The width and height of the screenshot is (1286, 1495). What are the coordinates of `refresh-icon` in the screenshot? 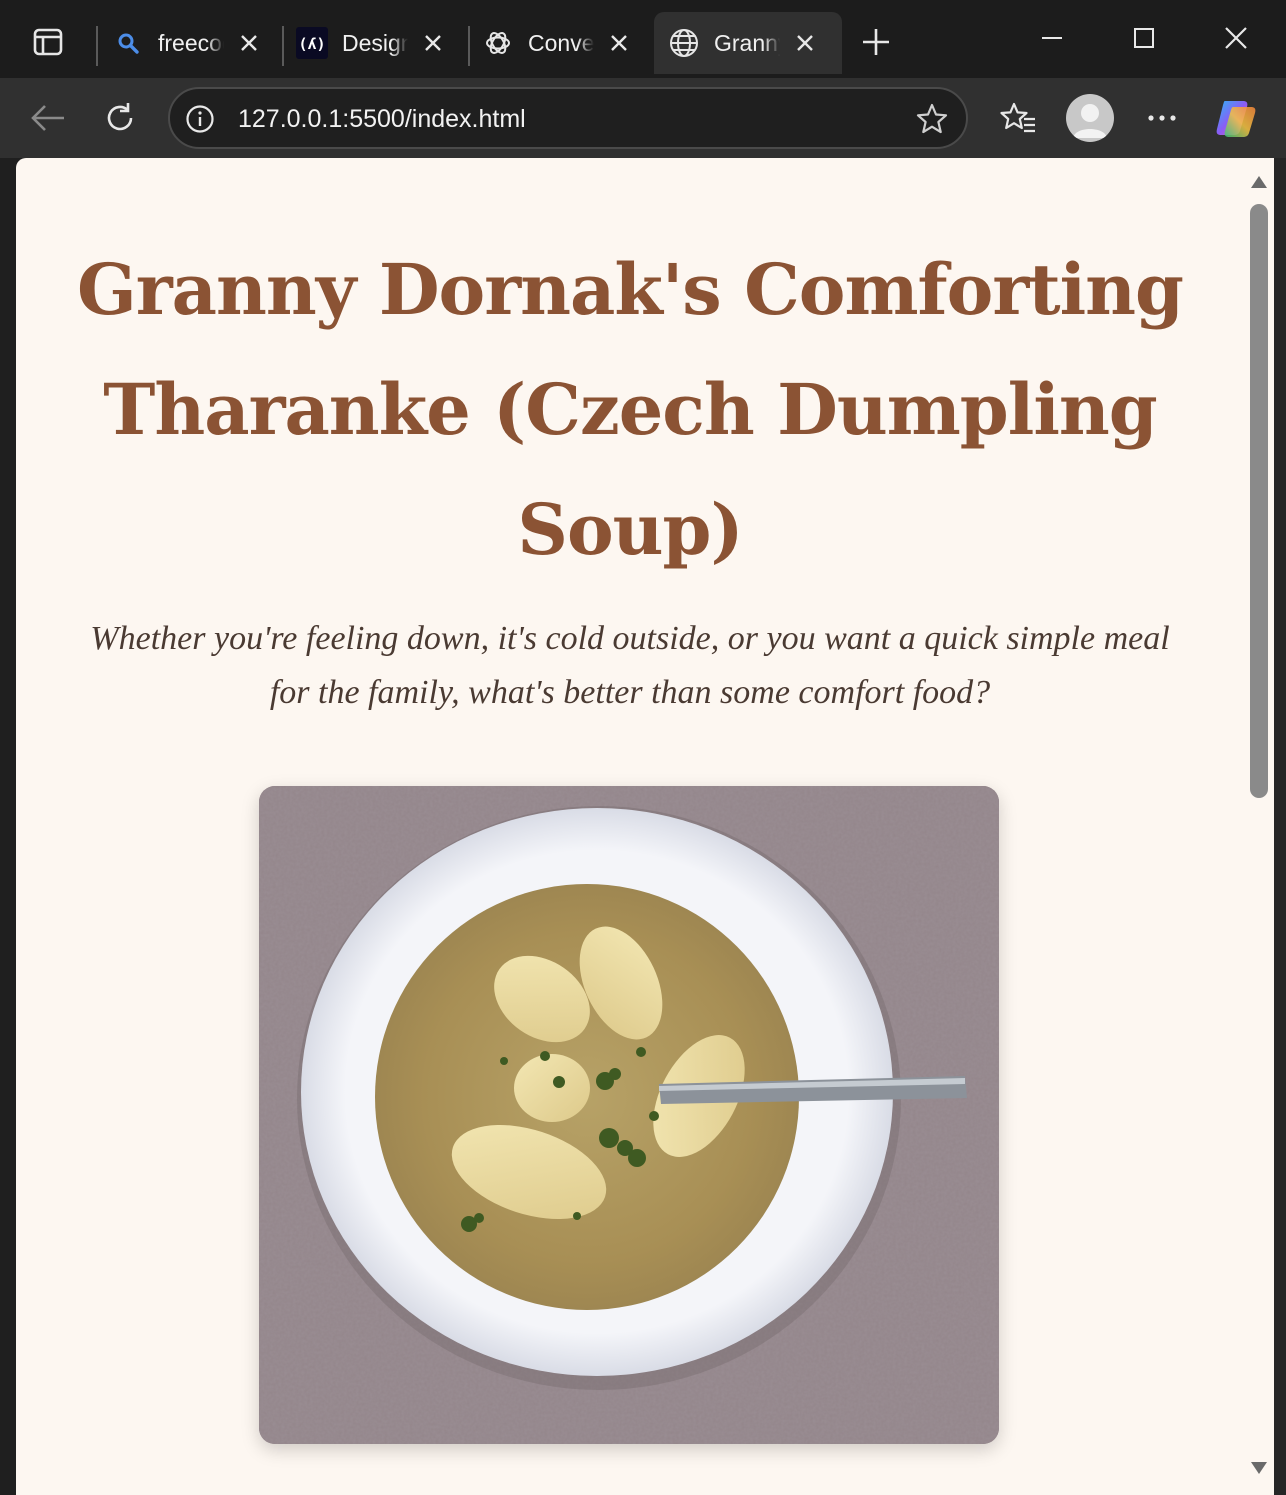 It's located at (120, 117).